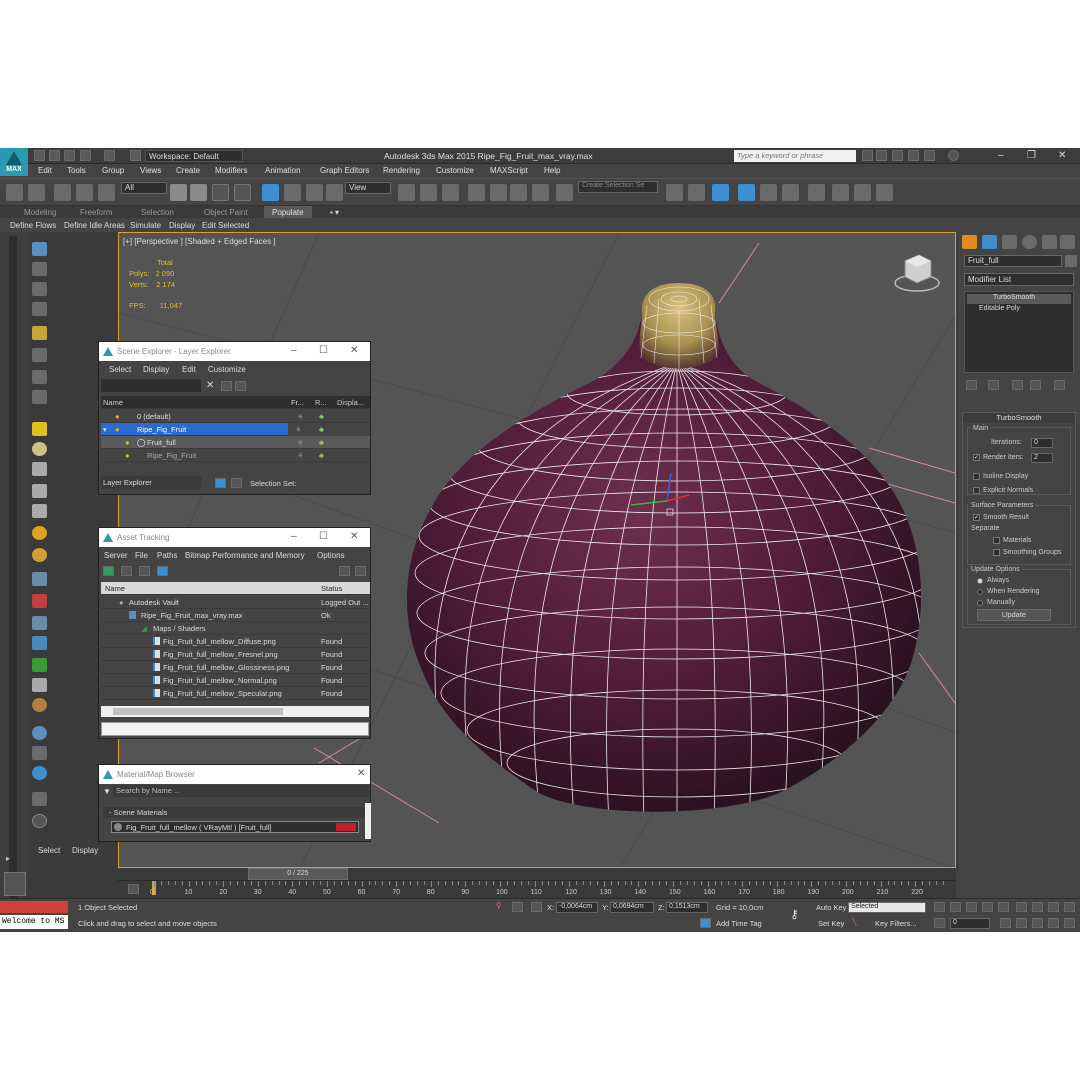 Image resolution: width=1080 pixels, height=1080 pixels. What do you see at coordinates (331, 555) in the screenshot?
I see `menu-options: Options` at bounding box center [331, 555].